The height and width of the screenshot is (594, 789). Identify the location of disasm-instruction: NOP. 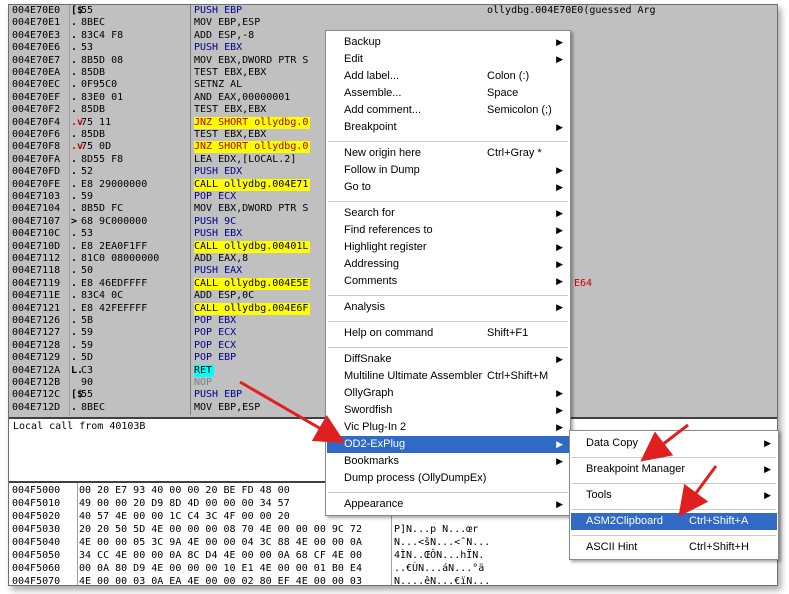
(203, 382).